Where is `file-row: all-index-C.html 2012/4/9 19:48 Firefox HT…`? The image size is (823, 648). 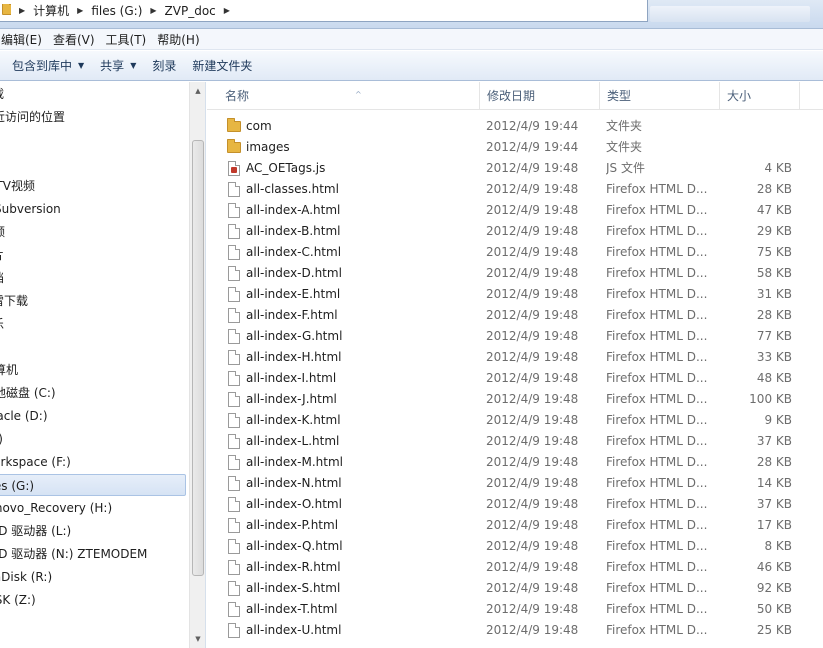 file-row: all-index-C.html 2012/4/9 19:48 Firefox HT… is located at coordinates (515, 252).